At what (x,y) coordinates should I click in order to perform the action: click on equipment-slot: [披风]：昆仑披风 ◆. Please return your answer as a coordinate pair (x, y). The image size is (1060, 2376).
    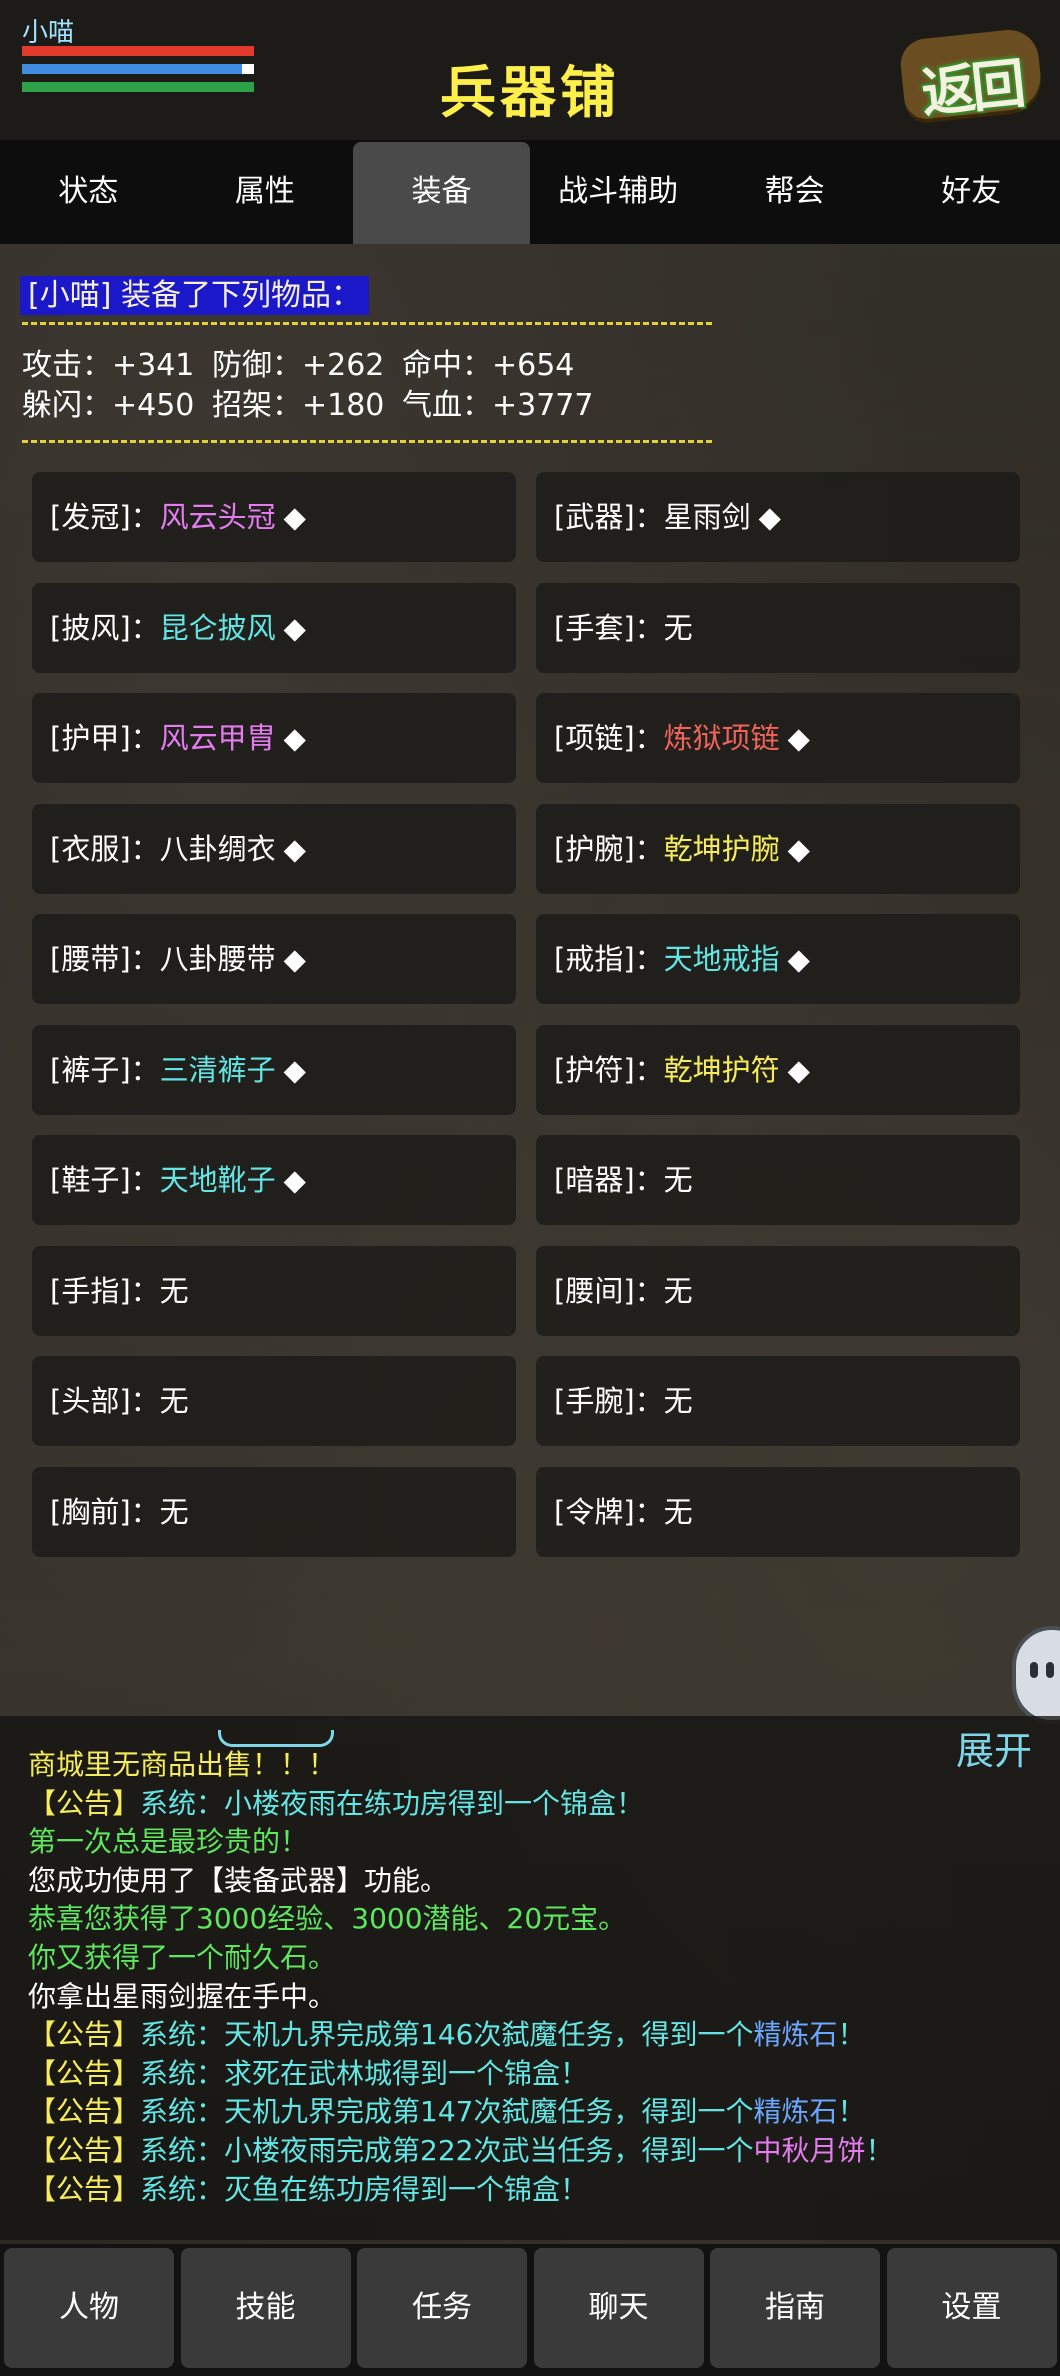
    Looking at the image, I should click on (274, 627).